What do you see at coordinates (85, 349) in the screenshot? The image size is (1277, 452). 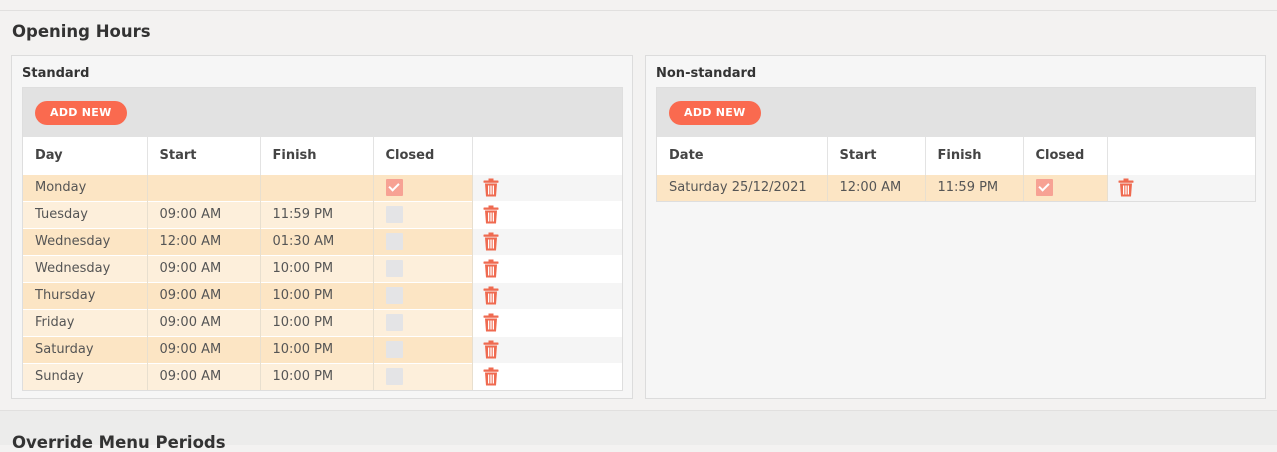 I see `day-cell: Saturday` at bounding box center [85, 349].